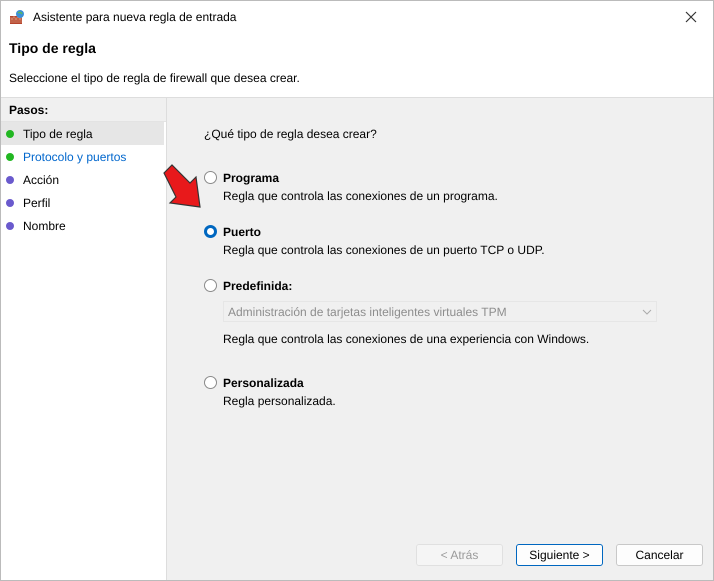 The height and width of the screenshot is (581, 714). What do you see at coordinates (406, 339) in the screenshot?
I see `option-description: Regla que controla las conexiones de una experiencia con Windows.` at bounding box center [406, 339].